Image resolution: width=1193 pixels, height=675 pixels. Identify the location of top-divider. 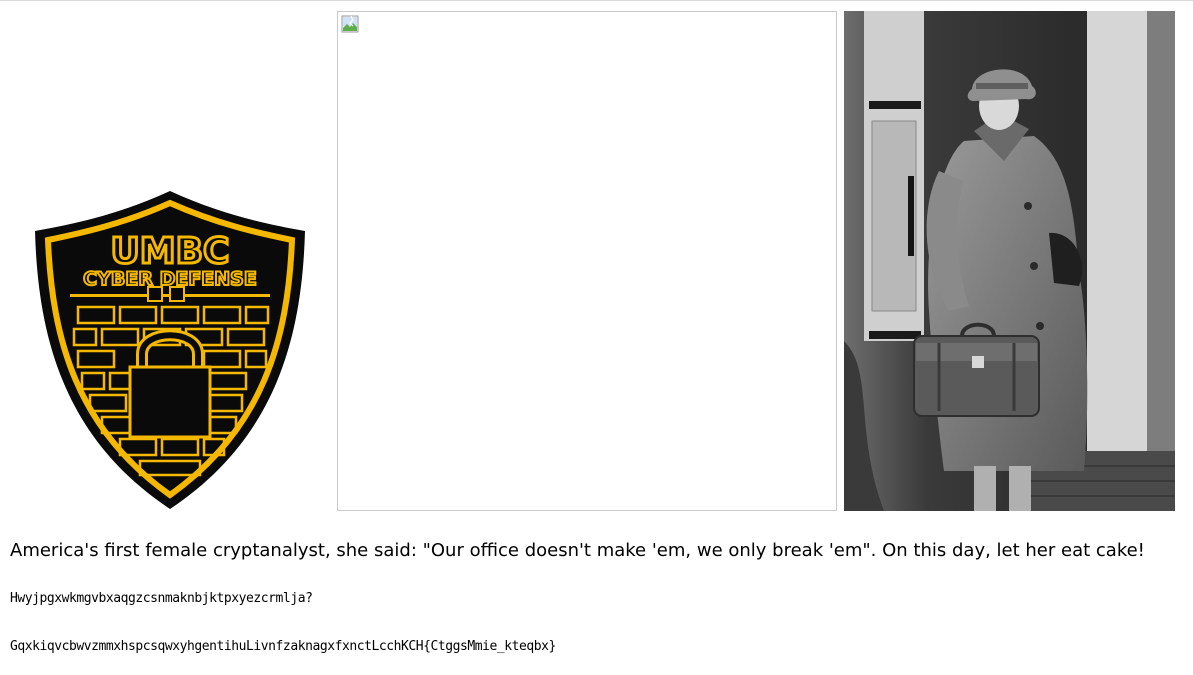
(596, 0).